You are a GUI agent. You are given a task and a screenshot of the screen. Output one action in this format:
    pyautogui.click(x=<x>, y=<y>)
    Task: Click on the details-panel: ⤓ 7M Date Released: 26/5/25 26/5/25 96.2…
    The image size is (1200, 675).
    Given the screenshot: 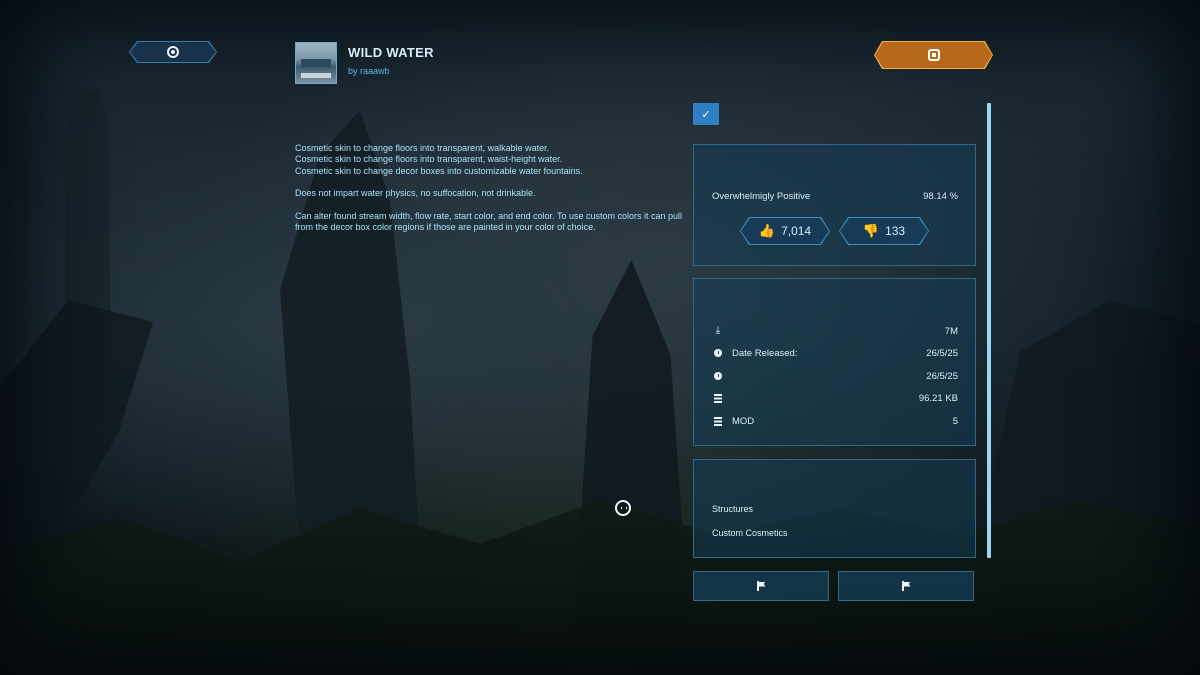 What is the action you would take?
    pyautogui.click(x=834, y=362)
    